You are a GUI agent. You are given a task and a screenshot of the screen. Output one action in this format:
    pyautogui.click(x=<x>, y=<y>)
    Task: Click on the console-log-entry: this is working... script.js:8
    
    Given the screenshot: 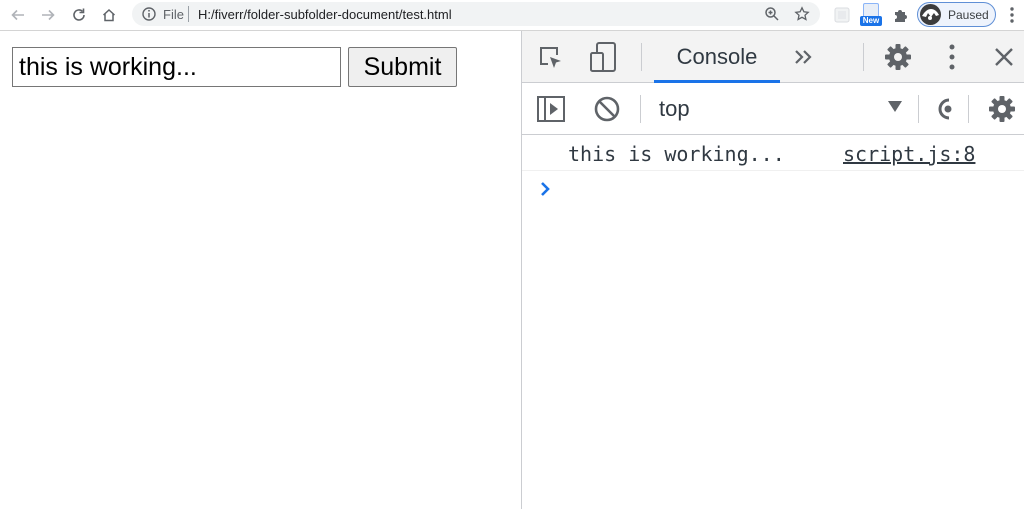 What is the action you would take?
    pyautogui.click(x=773, y=153)
    